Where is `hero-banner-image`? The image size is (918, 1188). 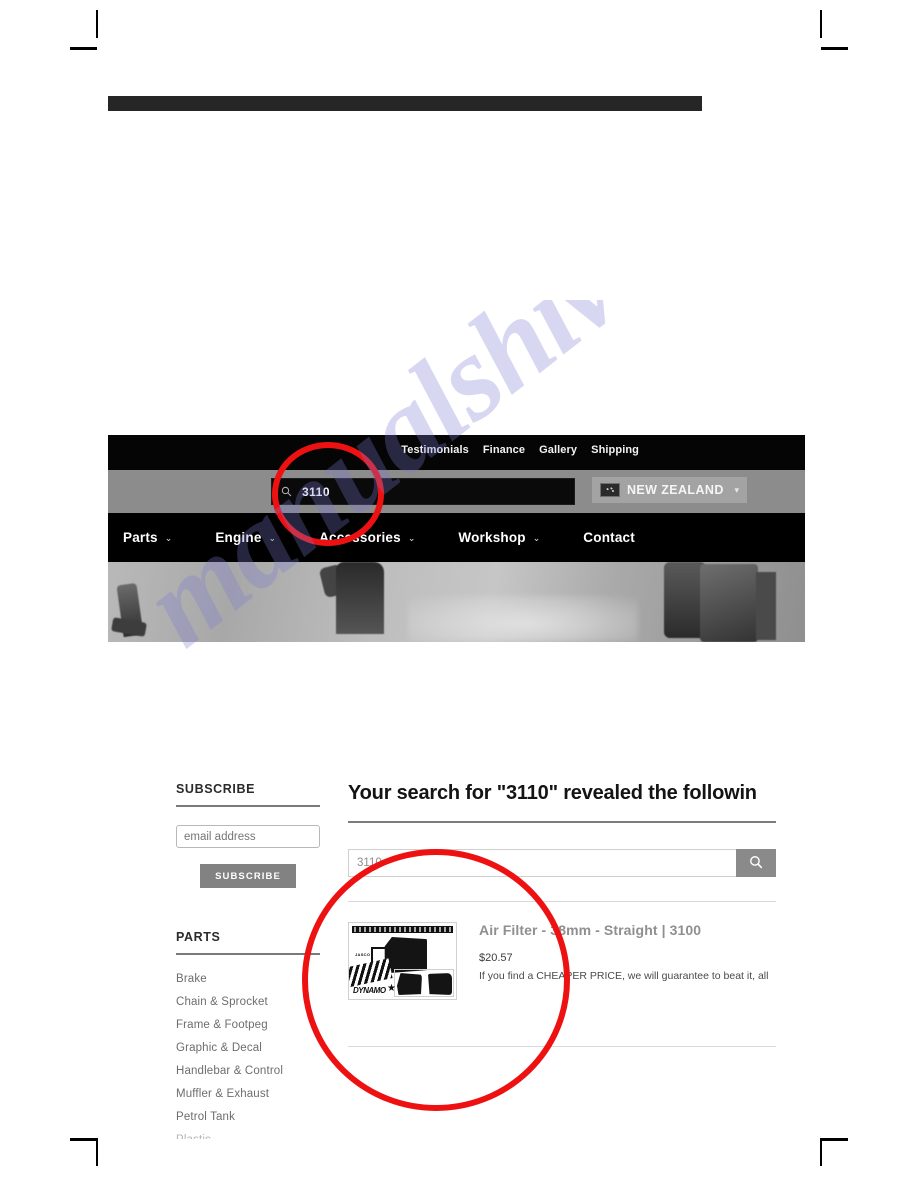
hero-banner-image is located at coordinates (456, 602).